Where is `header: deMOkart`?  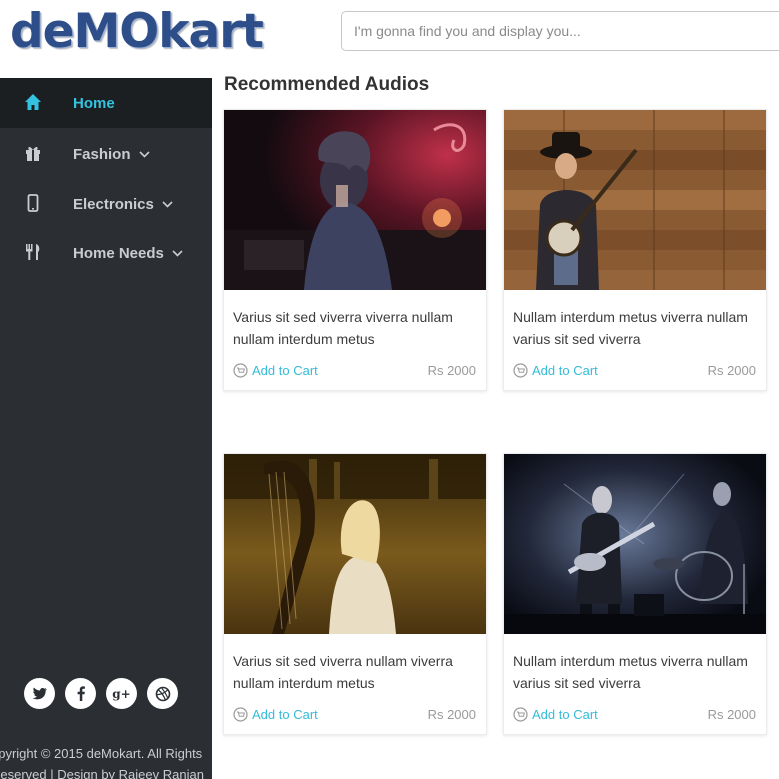
header: deMOkart is located at coordinates (389, 37).